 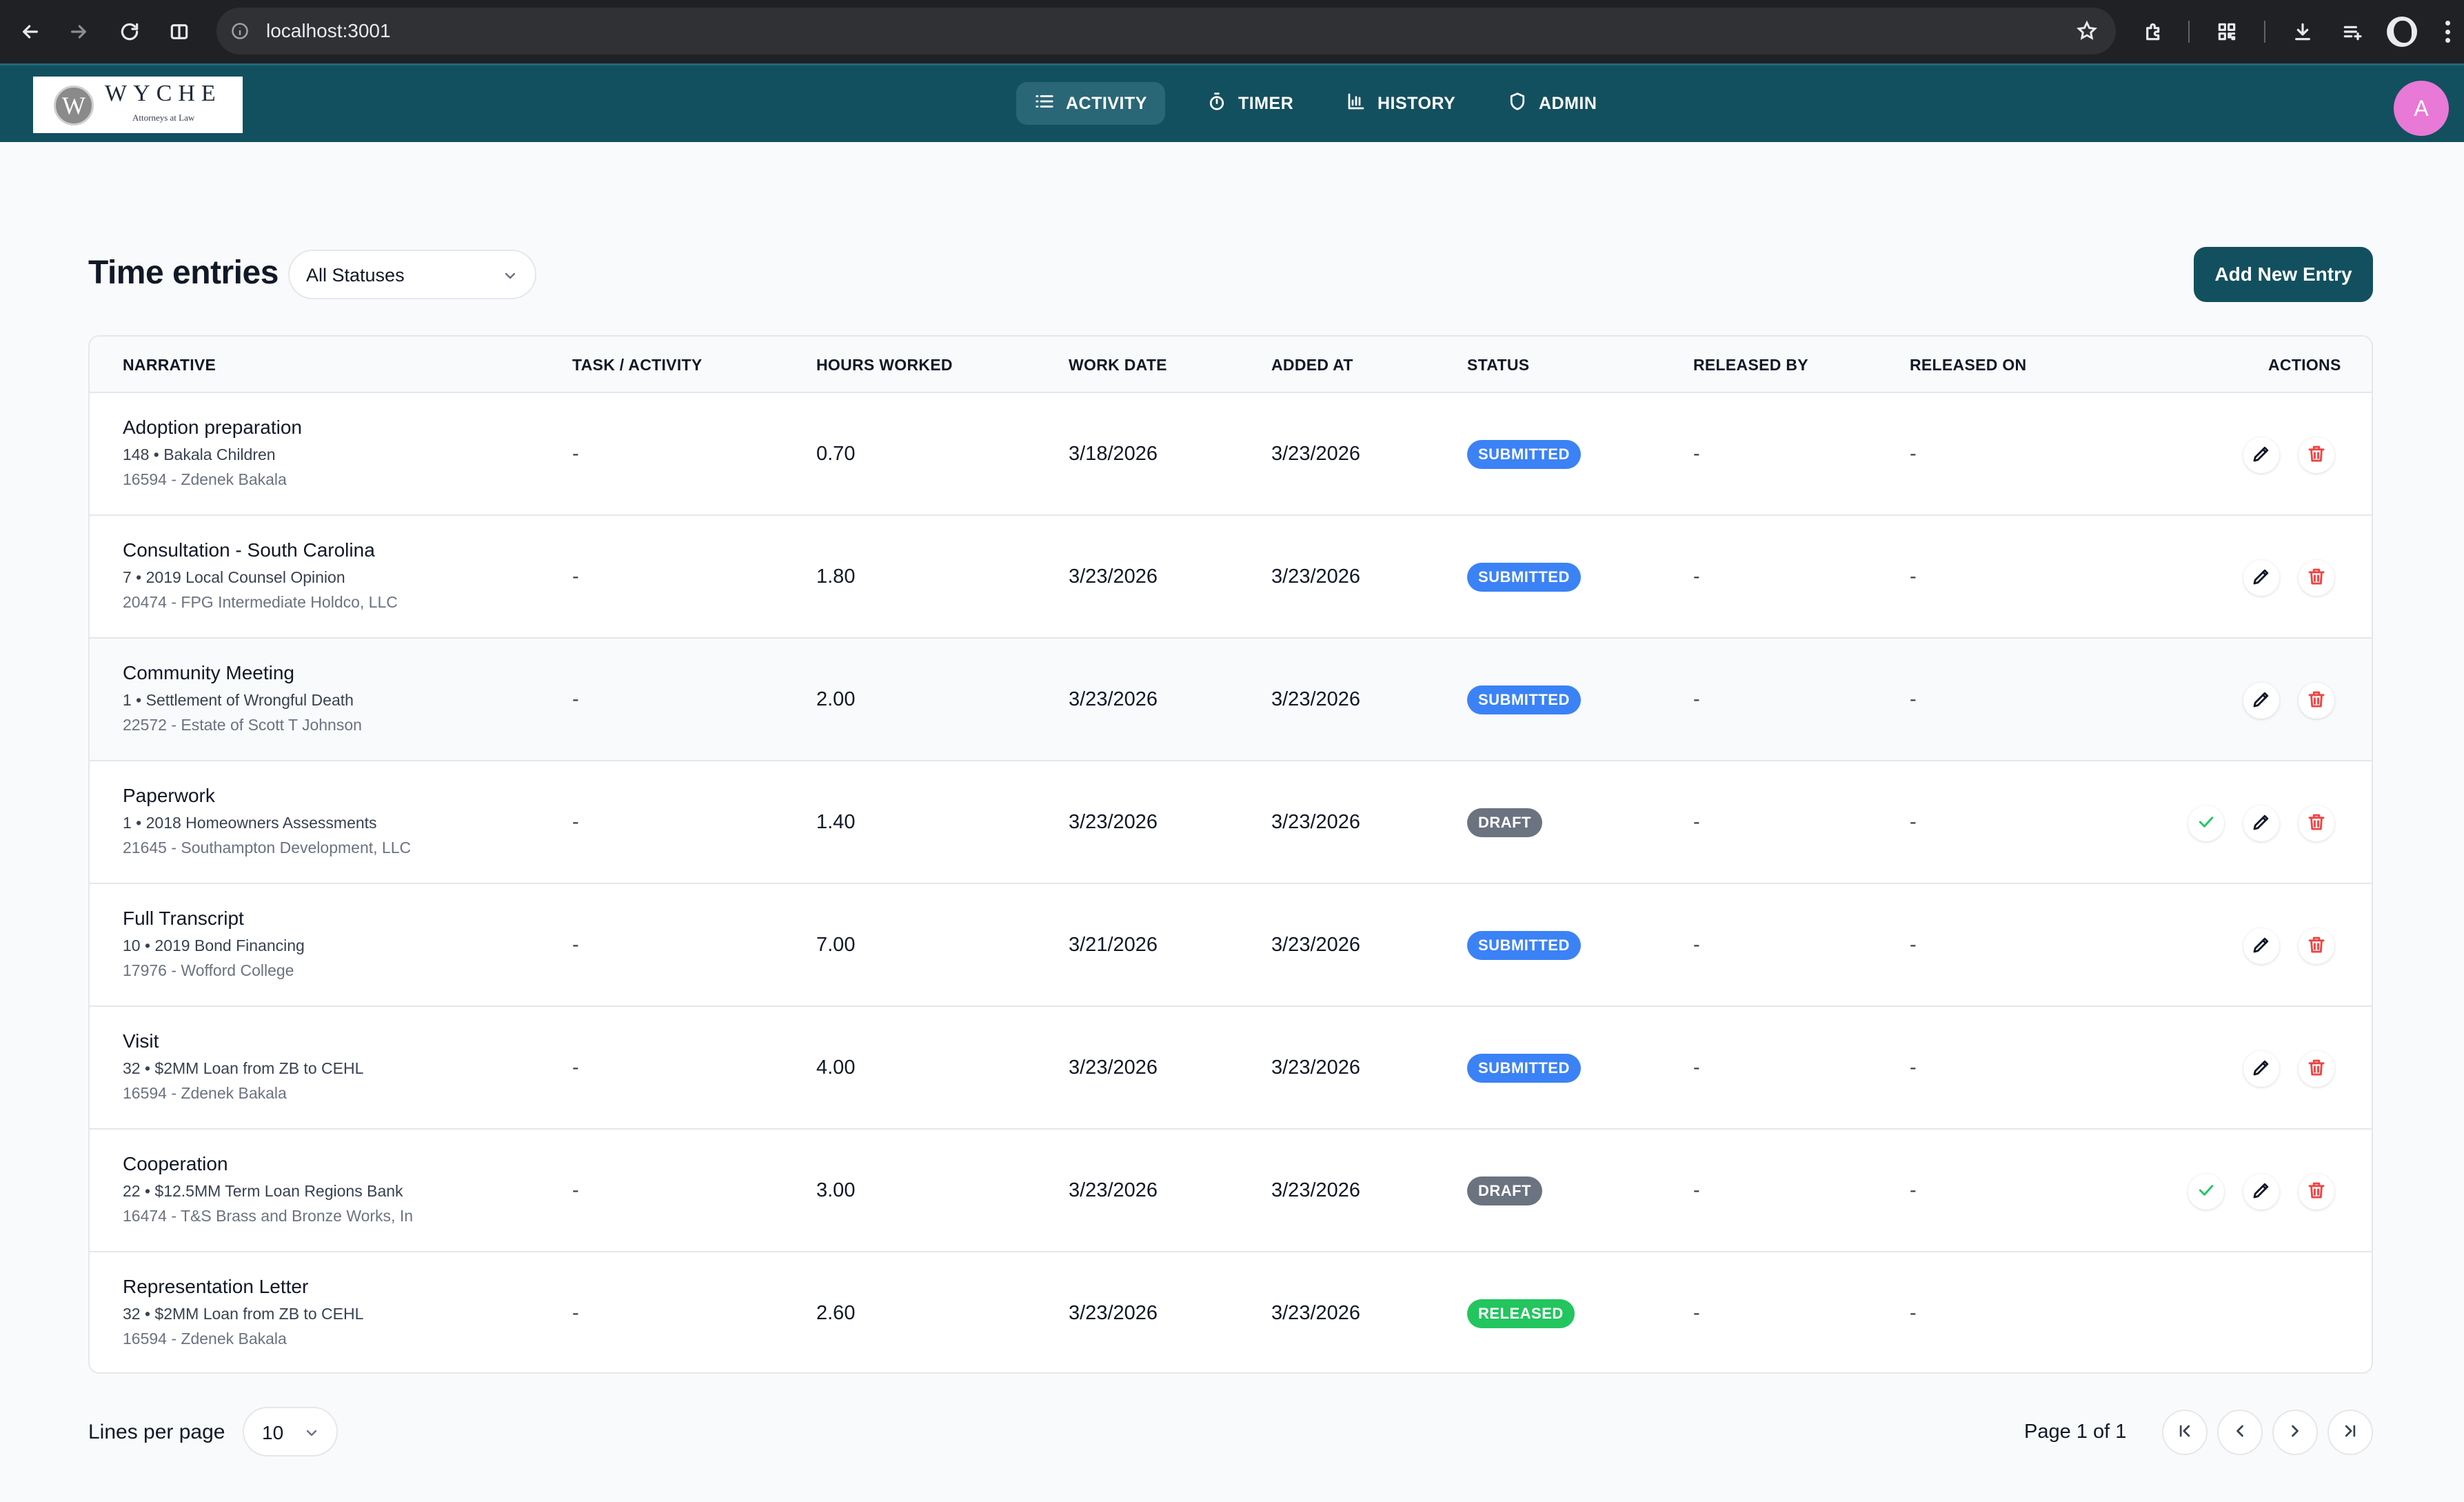 I want to click on page-title: Time entries, so click(x=183, y=273).